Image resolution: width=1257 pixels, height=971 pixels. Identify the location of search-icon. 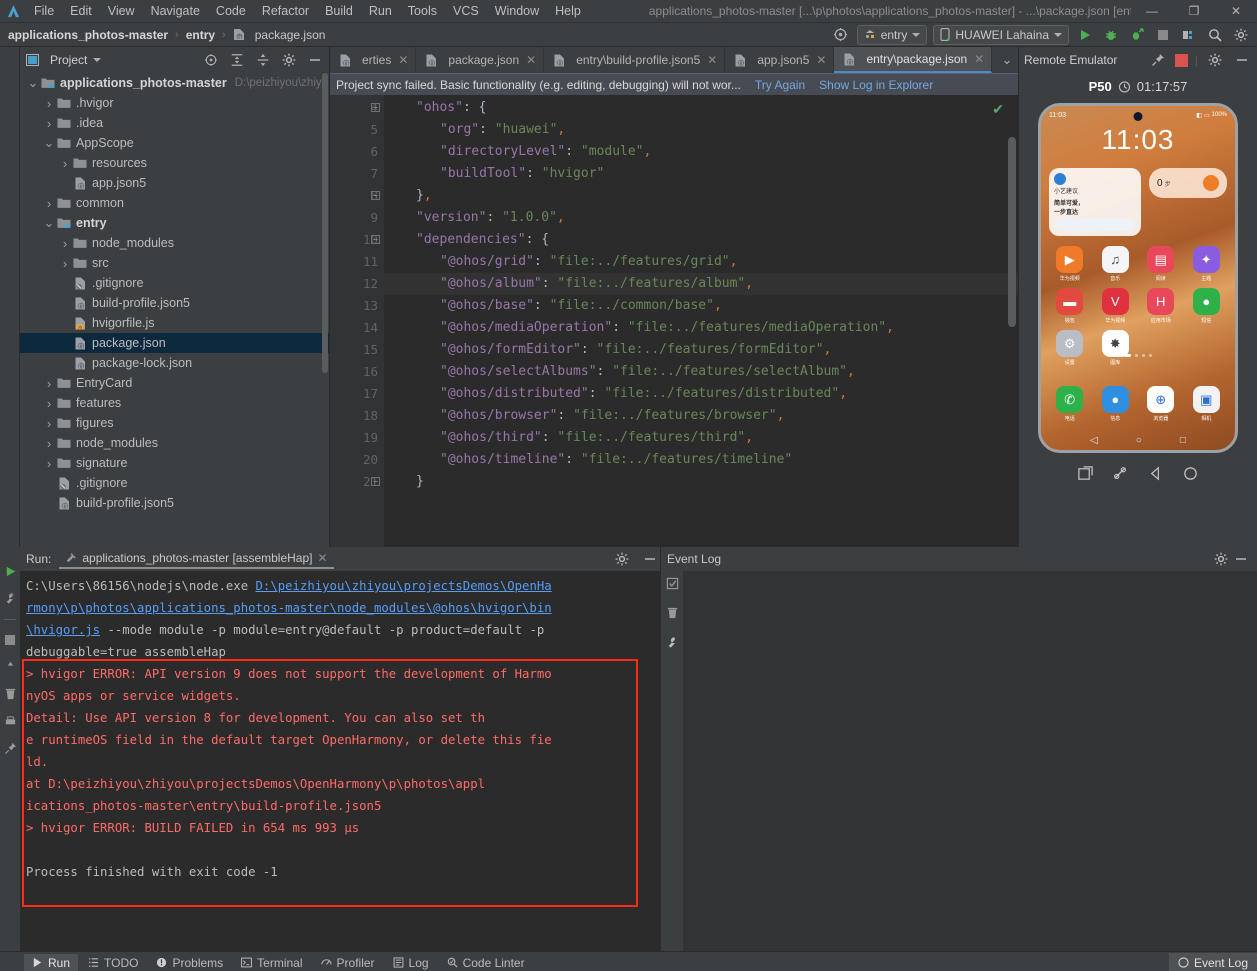
(1215, 35).